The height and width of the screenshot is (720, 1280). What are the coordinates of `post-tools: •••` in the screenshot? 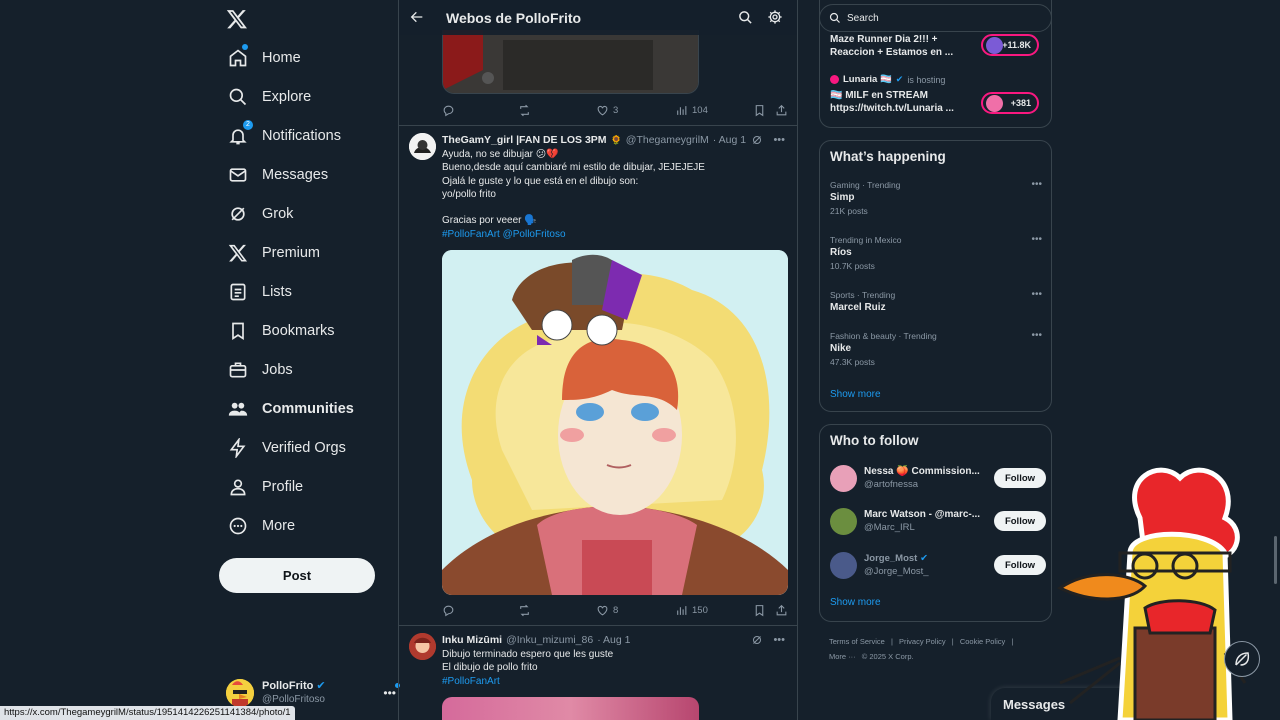 It's located at (768, 640).